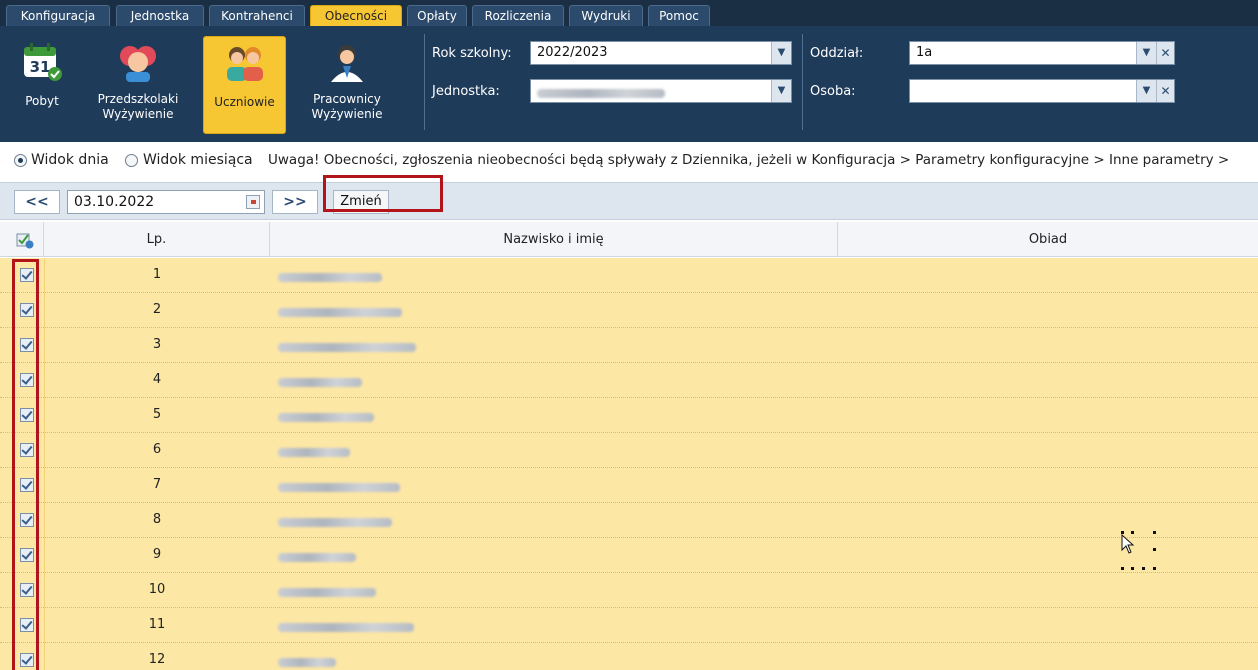  I want to click on day-view-label: Widok dnia, so click(70, 160).